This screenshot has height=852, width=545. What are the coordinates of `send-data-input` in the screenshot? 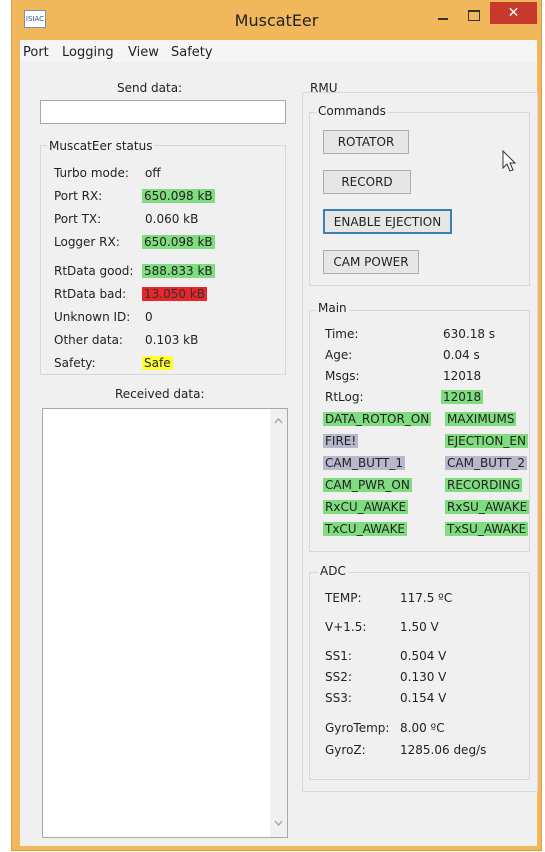 It's located at (163, 112).